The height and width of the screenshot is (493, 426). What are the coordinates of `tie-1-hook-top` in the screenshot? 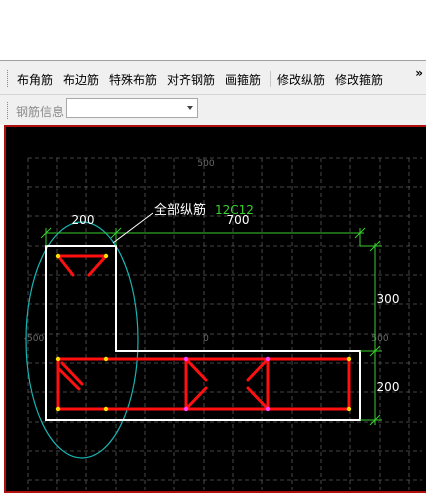 It's located at (196, 369).